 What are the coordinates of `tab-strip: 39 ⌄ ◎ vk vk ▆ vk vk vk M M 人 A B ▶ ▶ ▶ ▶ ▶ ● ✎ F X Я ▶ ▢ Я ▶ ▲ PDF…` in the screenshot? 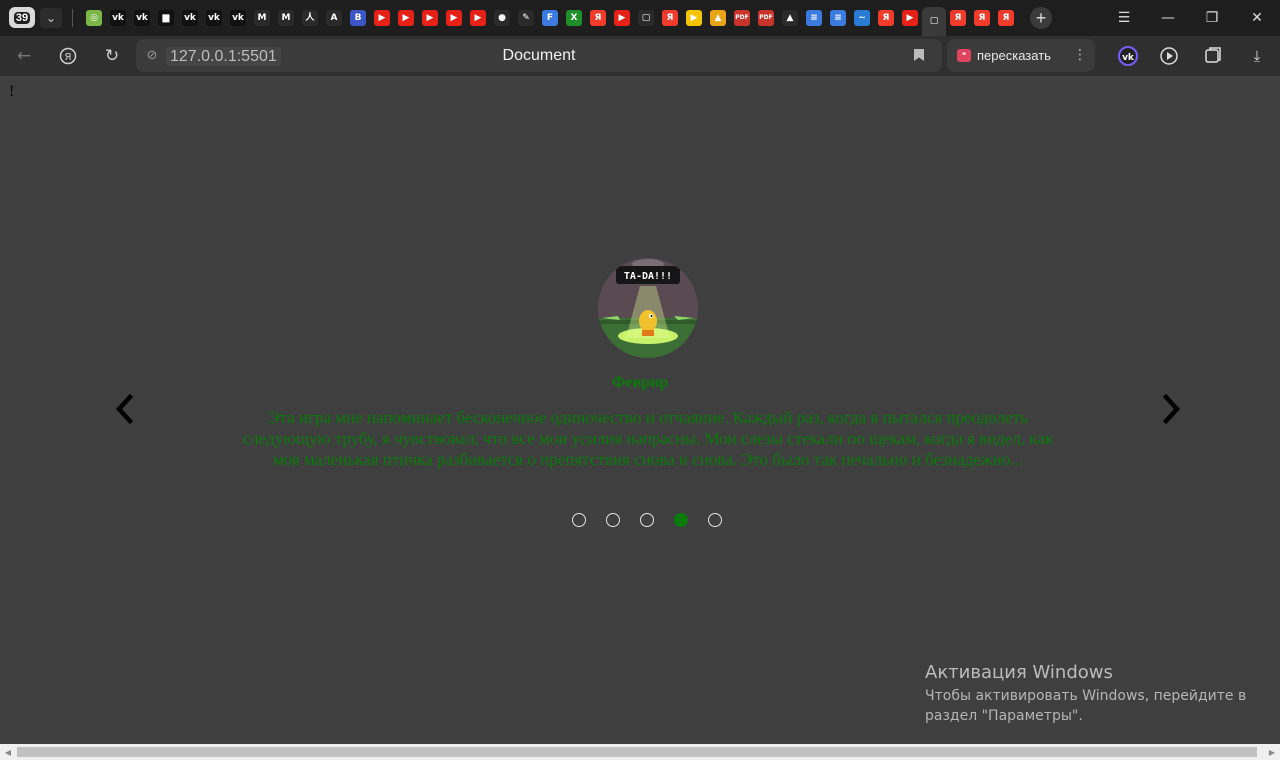 It's located at (640, 18).